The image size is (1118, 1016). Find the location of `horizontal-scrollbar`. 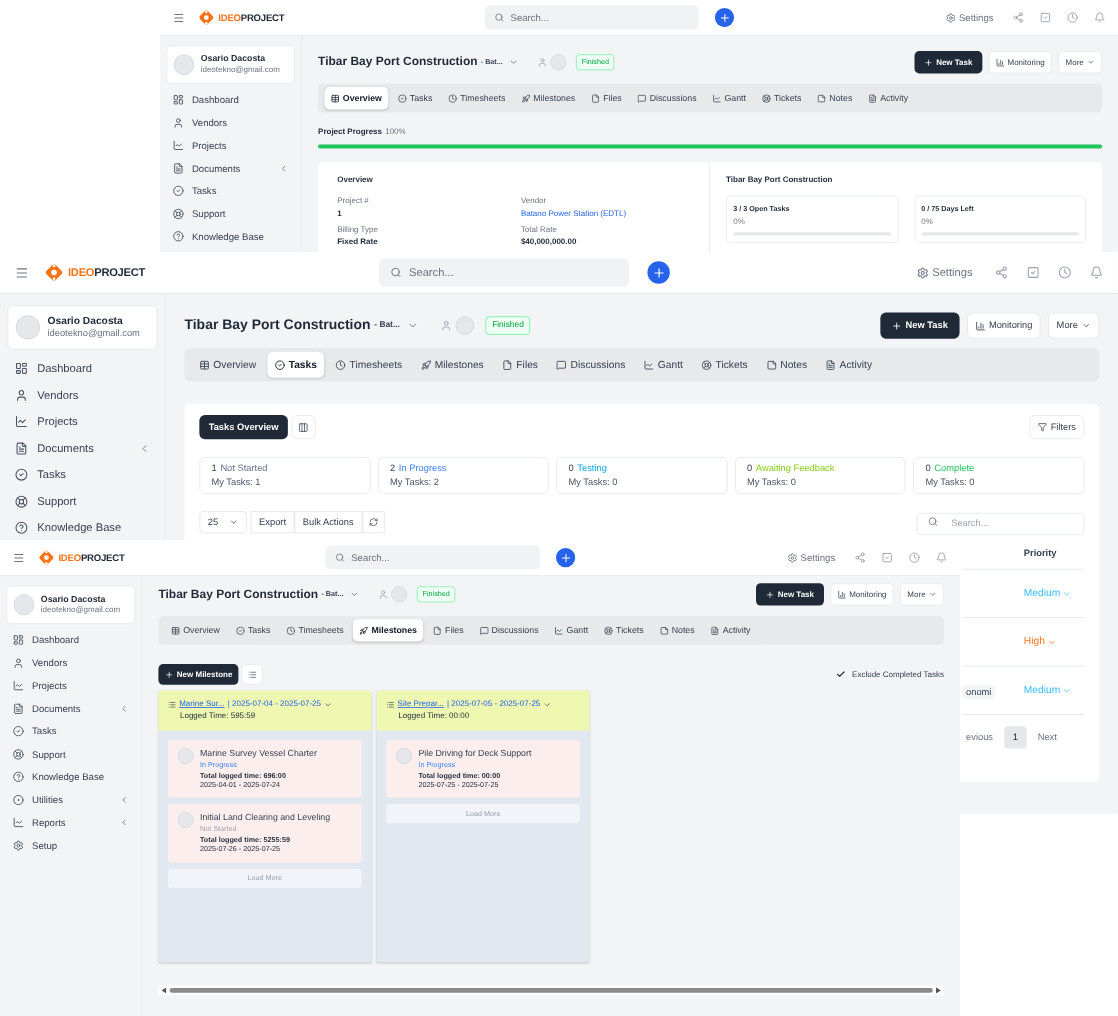

horizontal-scrollbar is located at coordinates (551, 990).